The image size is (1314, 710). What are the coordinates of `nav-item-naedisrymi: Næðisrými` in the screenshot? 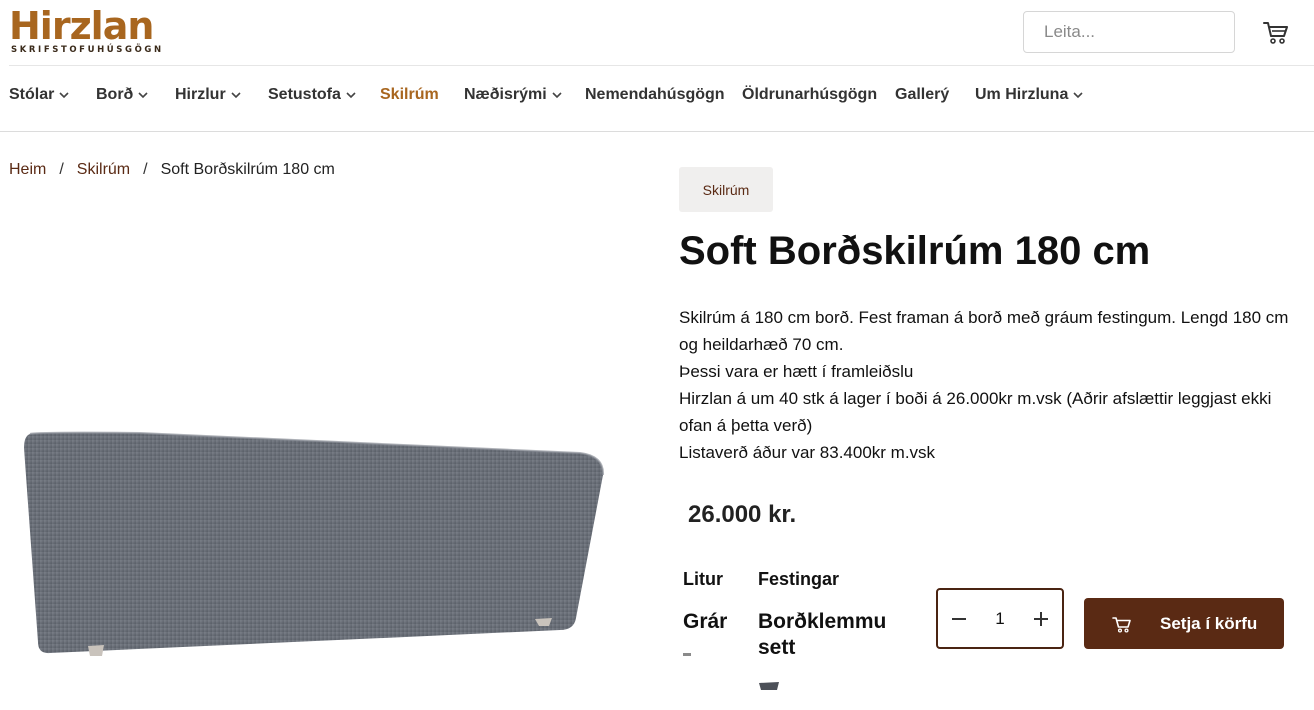 It's located at (524, 95).